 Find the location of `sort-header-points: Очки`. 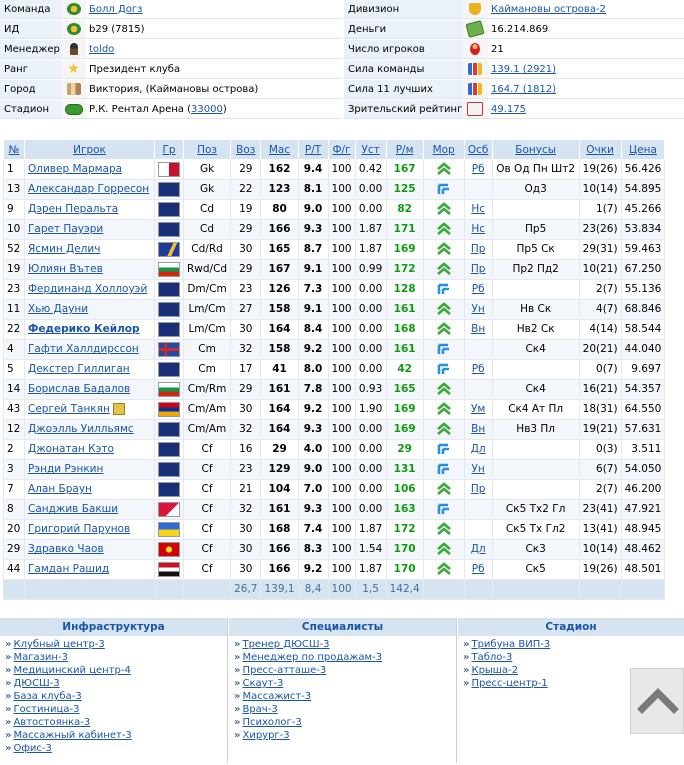

sort-header-points: Очки is located at coordinates (600, 149).